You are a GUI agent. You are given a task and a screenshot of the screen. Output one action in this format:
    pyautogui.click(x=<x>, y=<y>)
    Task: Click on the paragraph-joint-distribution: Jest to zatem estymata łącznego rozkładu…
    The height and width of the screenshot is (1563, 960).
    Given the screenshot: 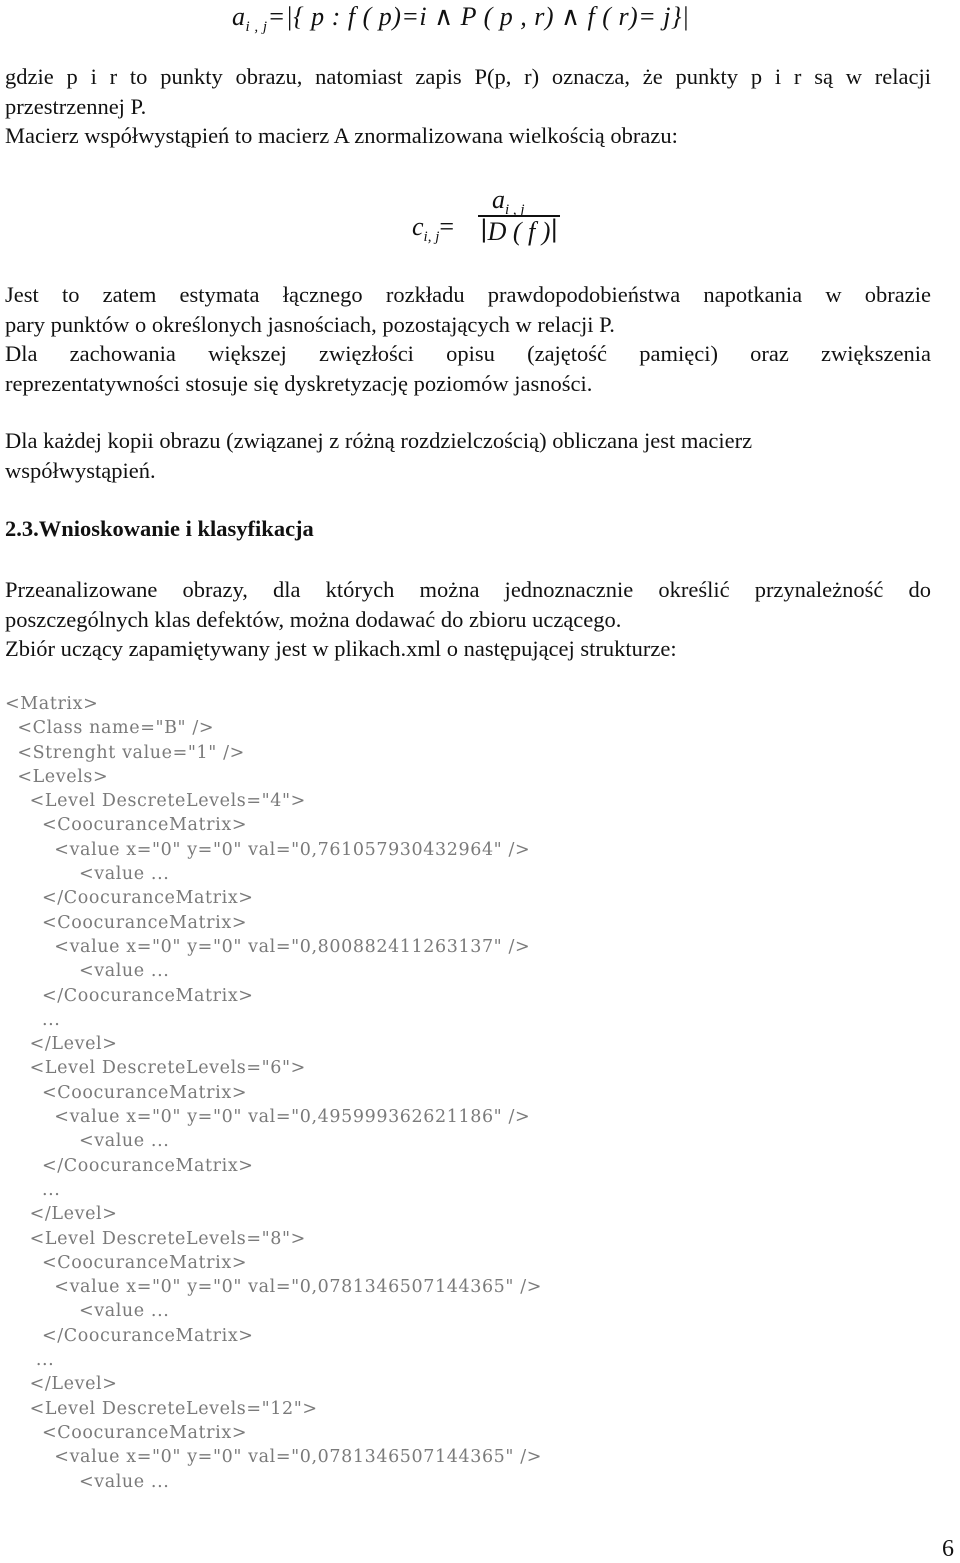 What is the action you would take?
    pyautogui.click(x=468, y=339)
    